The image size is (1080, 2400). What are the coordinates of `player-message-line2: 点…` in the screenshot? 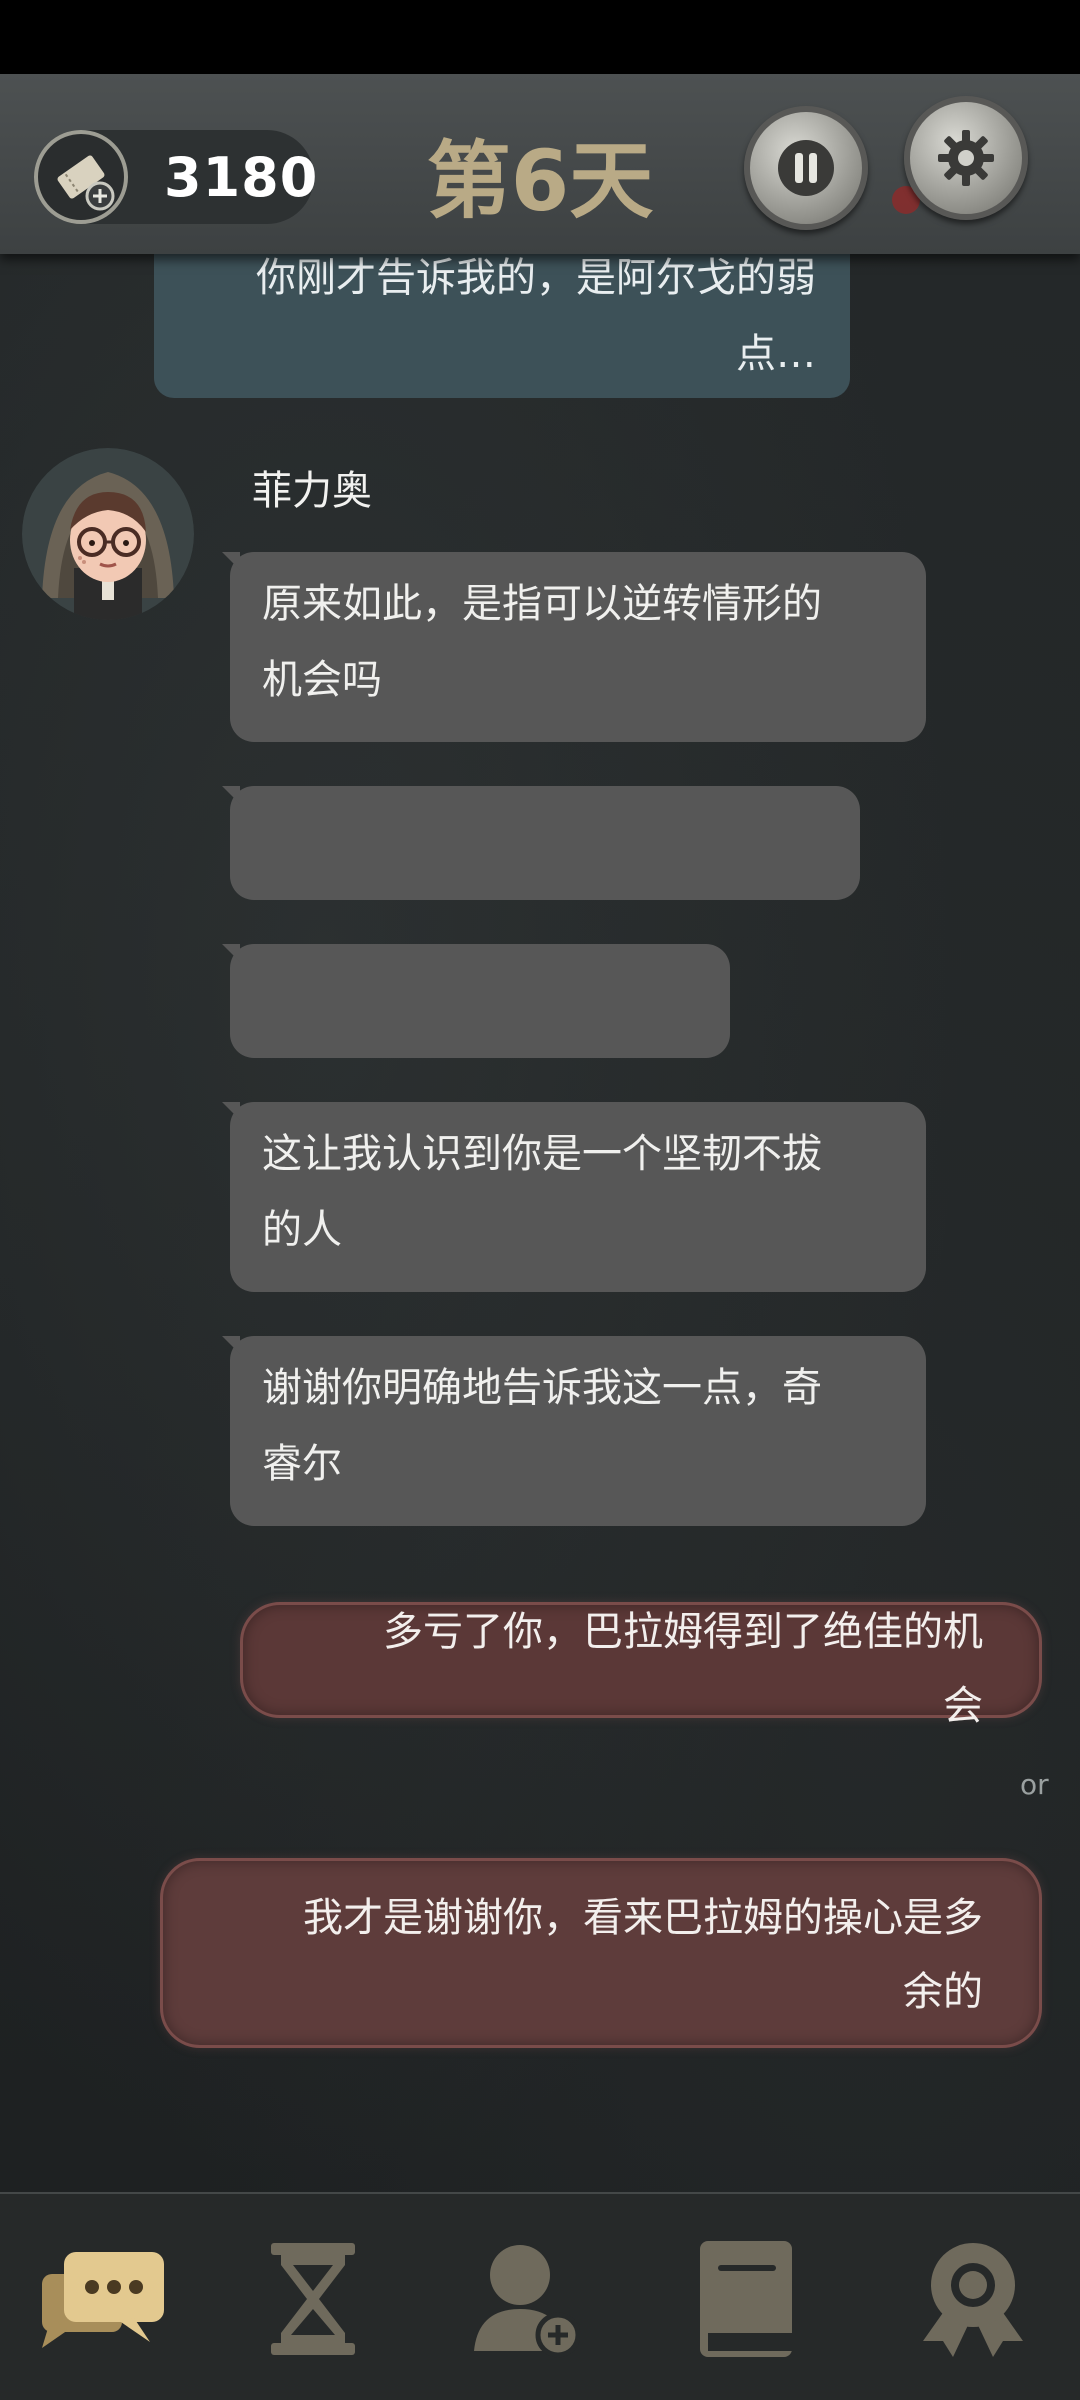 It's located at (776, 354).